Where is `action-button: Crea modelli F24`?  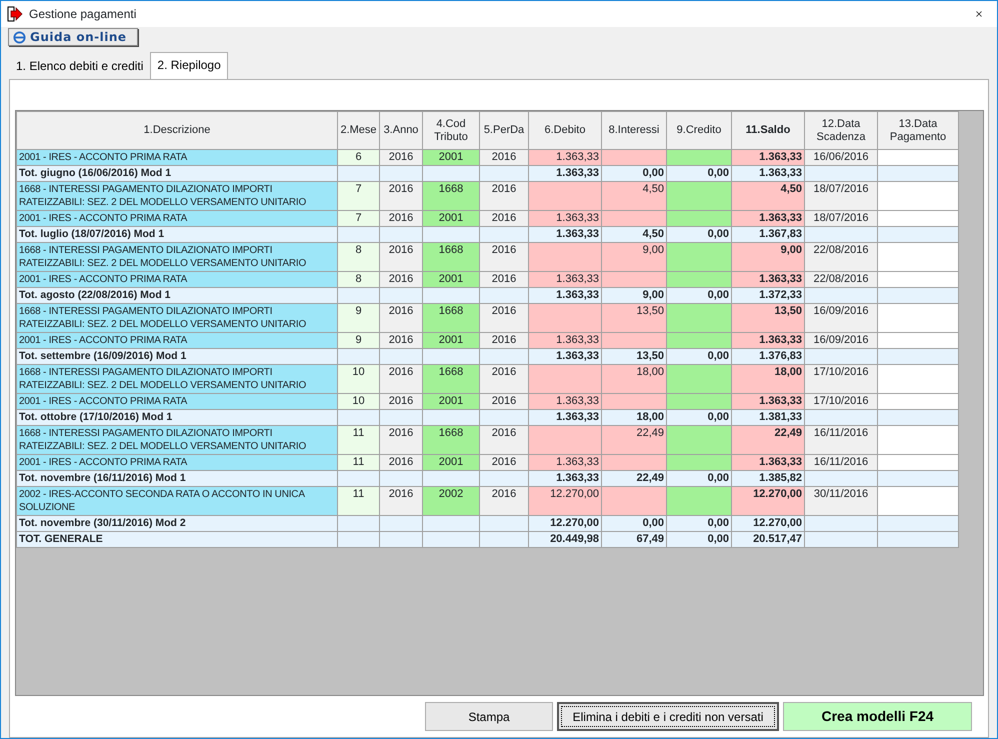 action-button: Crea modelli F24 is located at coordinates (877, 716).